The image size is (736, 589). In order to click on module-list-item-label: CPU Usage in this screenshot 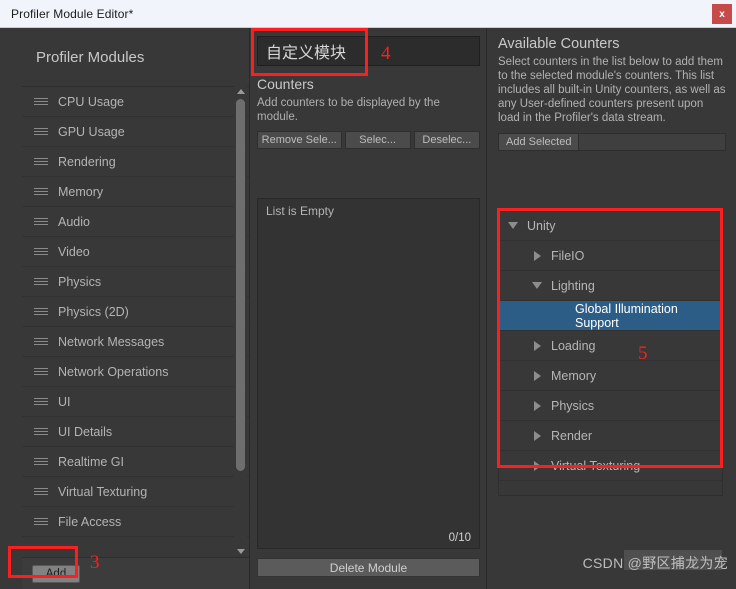, I will do `click(91, 101)`.